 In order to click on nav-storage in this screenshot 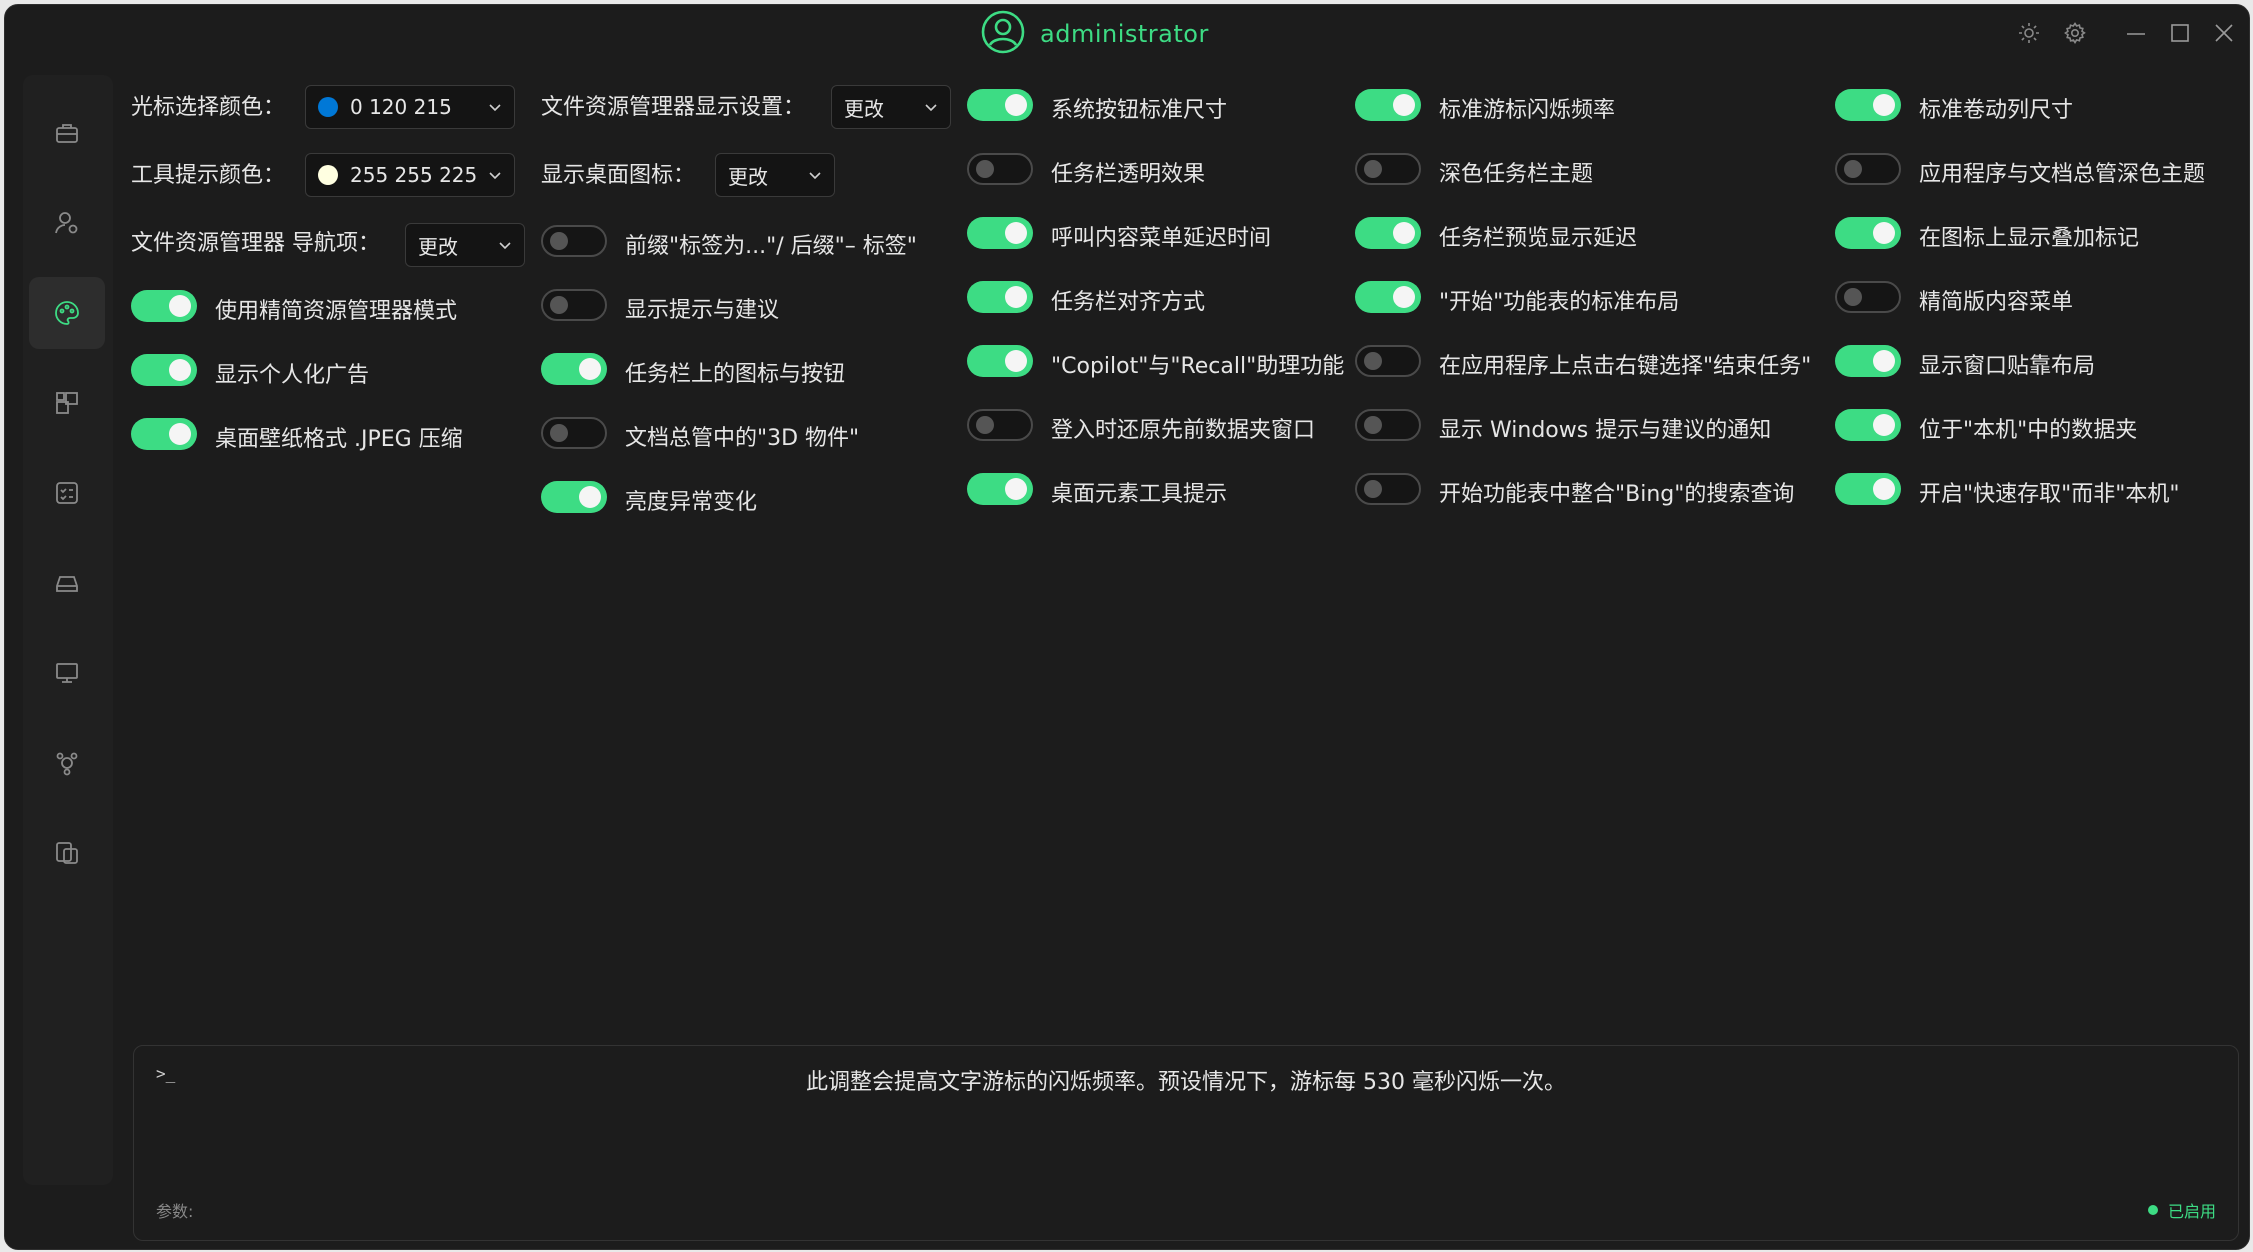, I will do `click(67, 583)`.